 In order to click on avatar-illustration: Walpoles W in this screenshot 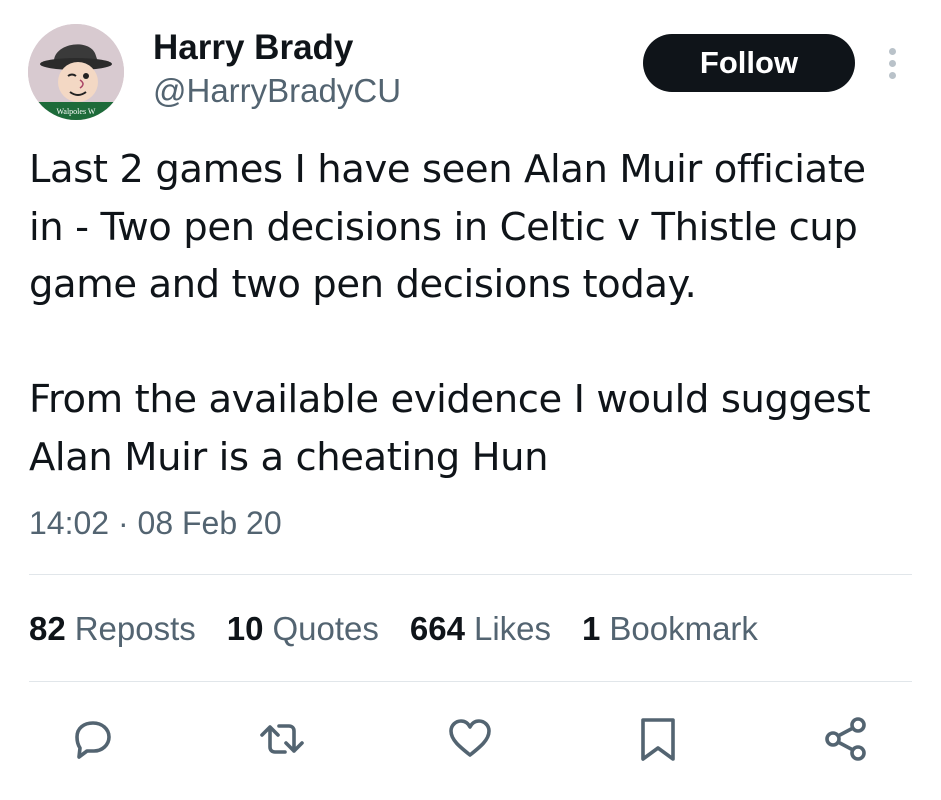, I will do `click(76, 72)`.